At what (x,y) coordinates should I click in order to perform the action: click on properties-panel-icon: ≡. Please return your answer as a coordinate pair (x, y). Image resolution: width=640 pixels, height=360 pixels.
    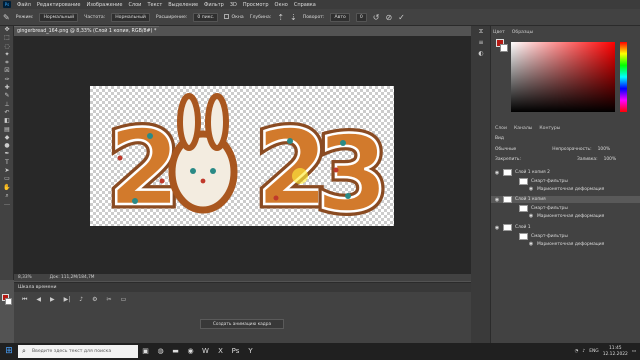
    Looking at the image, I should click on (481, 42).